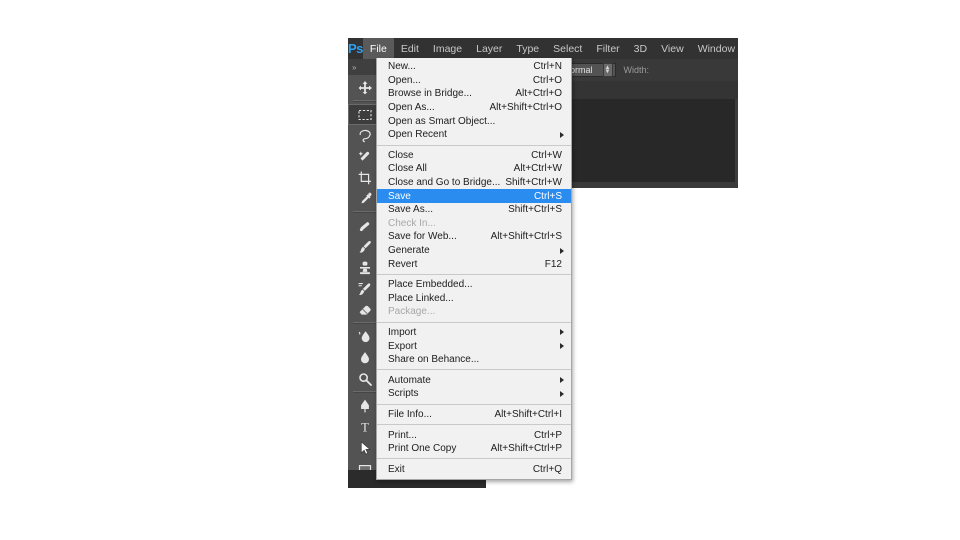  What do you see at coordinates (474, 135) in the screenshot?
I see `menu-item-open-recent: Open Recent` at bounding box center [474, 135].